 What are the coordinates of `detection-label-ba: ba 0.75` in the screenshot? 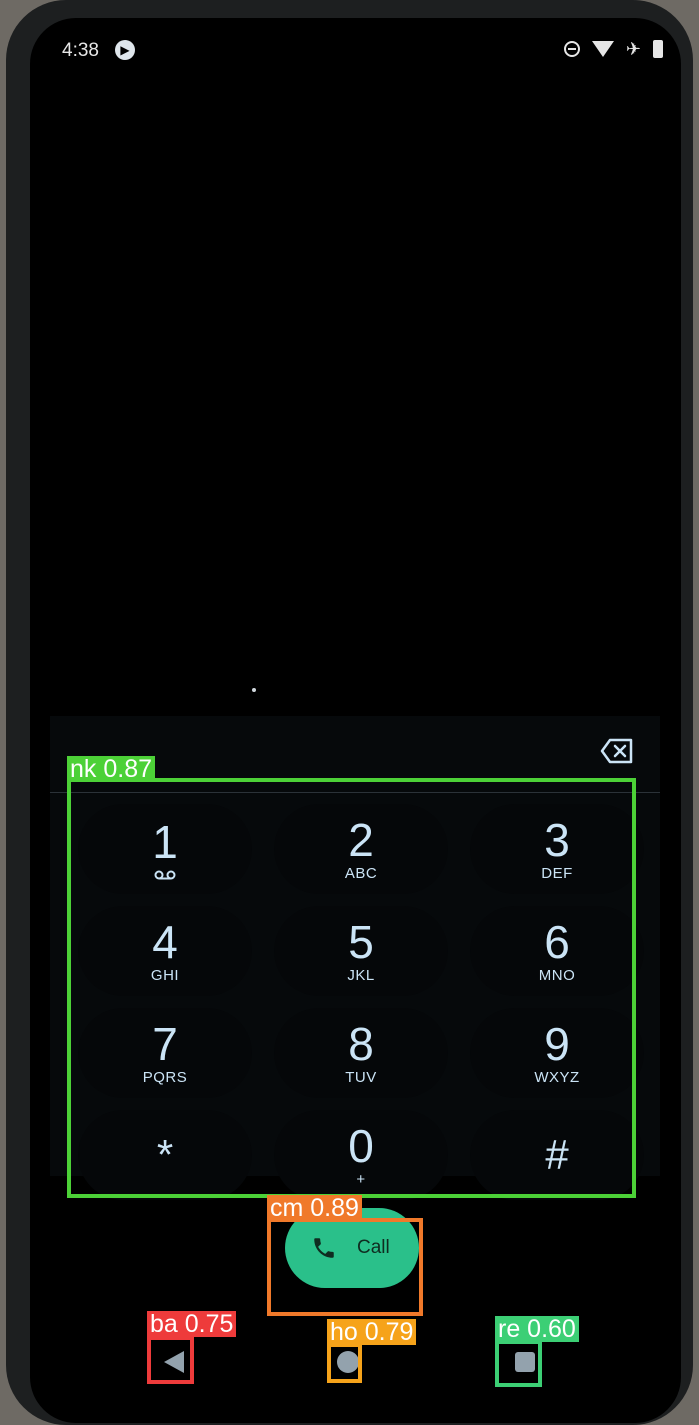 It's located at (192, 1324).